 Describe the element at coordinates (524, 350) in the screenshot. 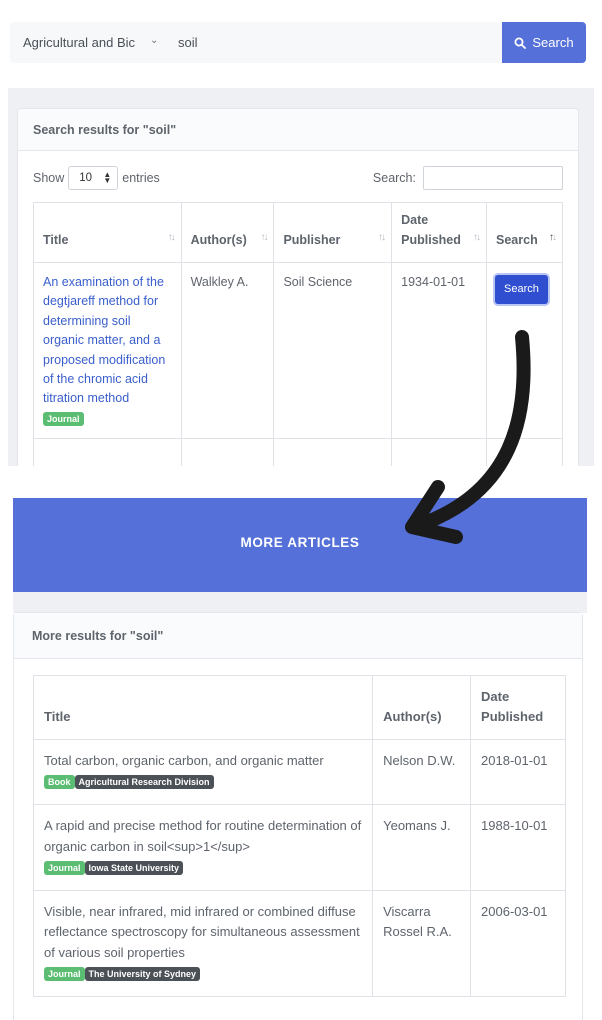

I see `search-cell: Search` at that location.